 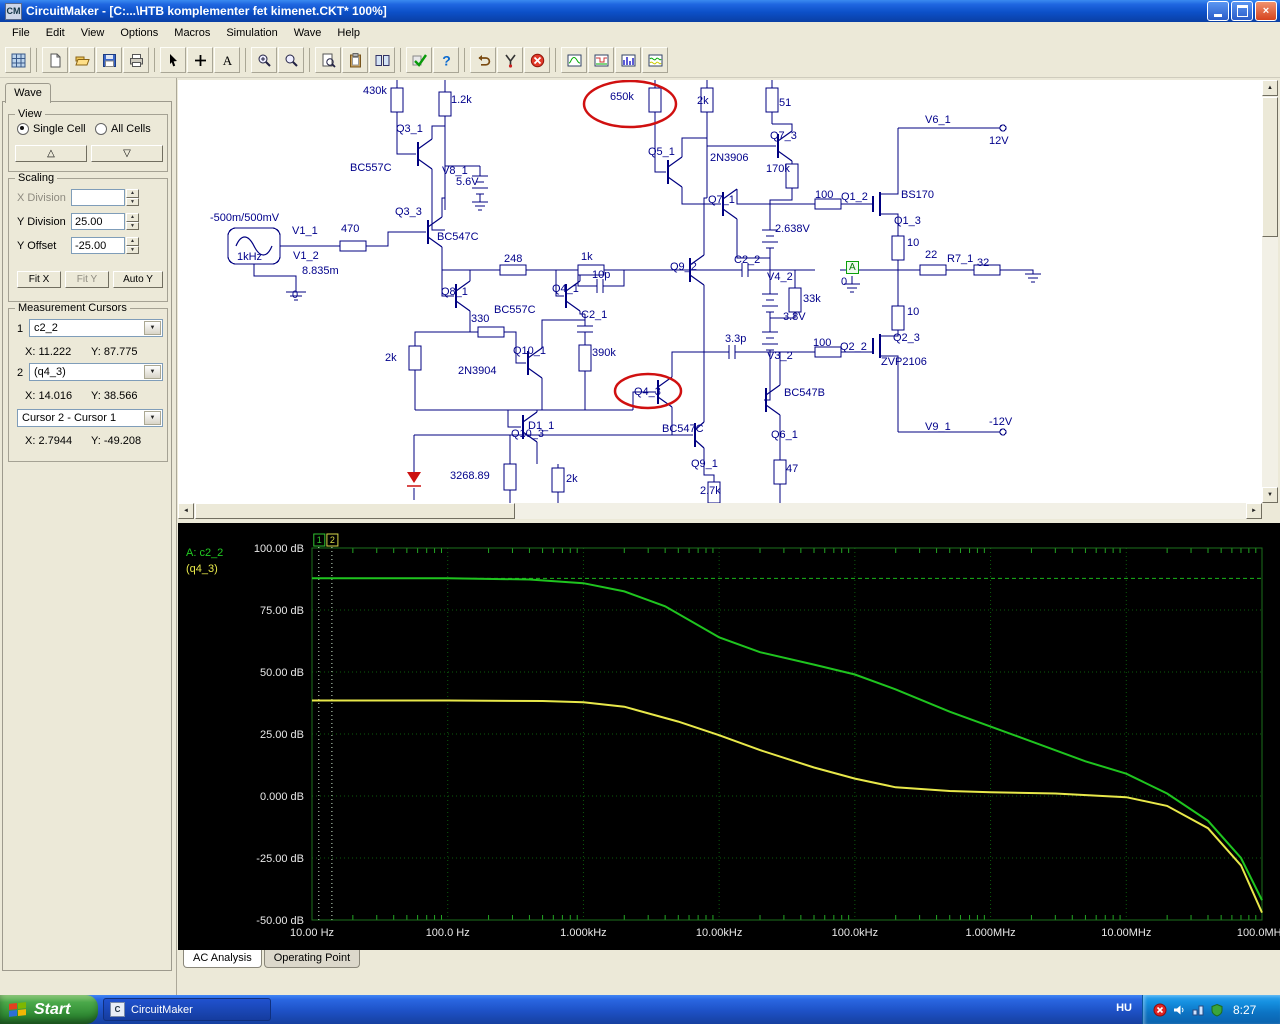 I want to click on schematic-label: Q6_1, so click(x=784, y=435).